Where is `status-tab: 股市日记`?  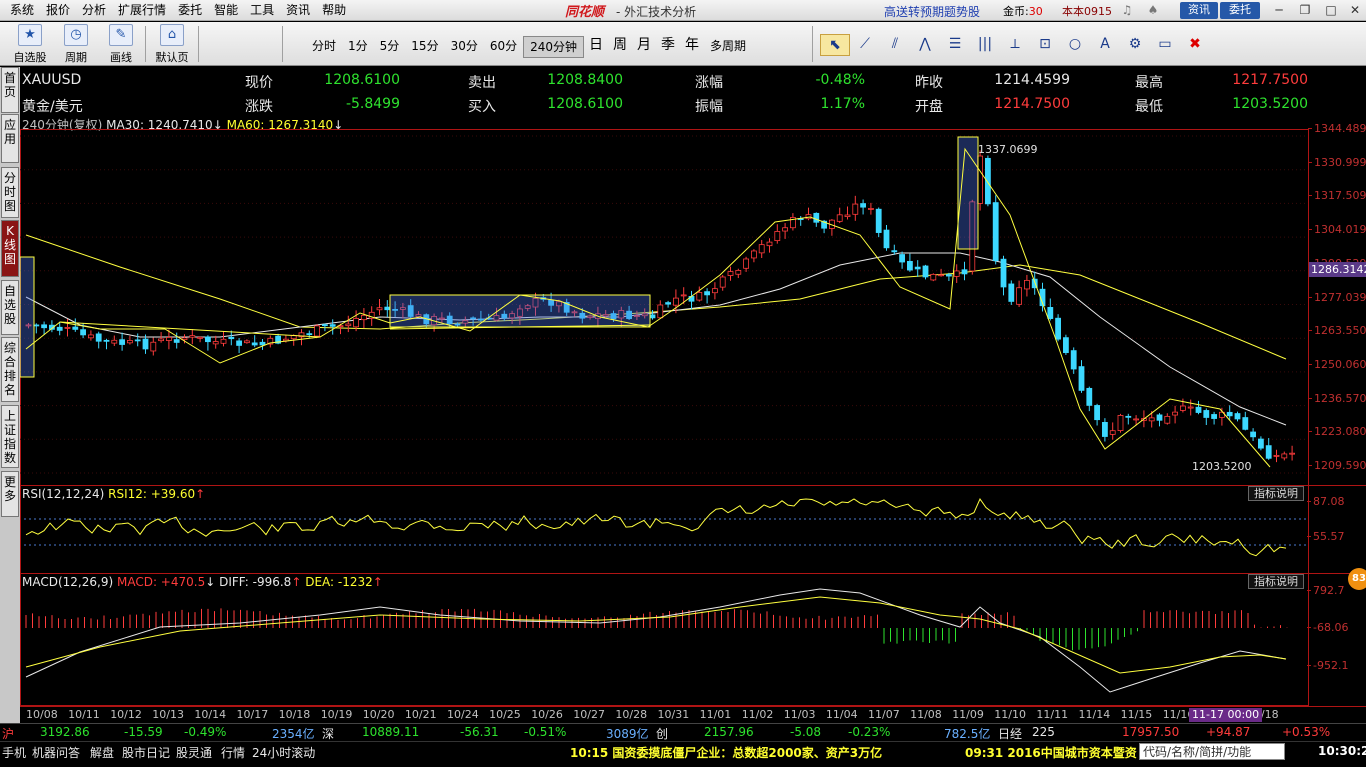
status-tab: 股市日记 is located at coordinates (146, 752).